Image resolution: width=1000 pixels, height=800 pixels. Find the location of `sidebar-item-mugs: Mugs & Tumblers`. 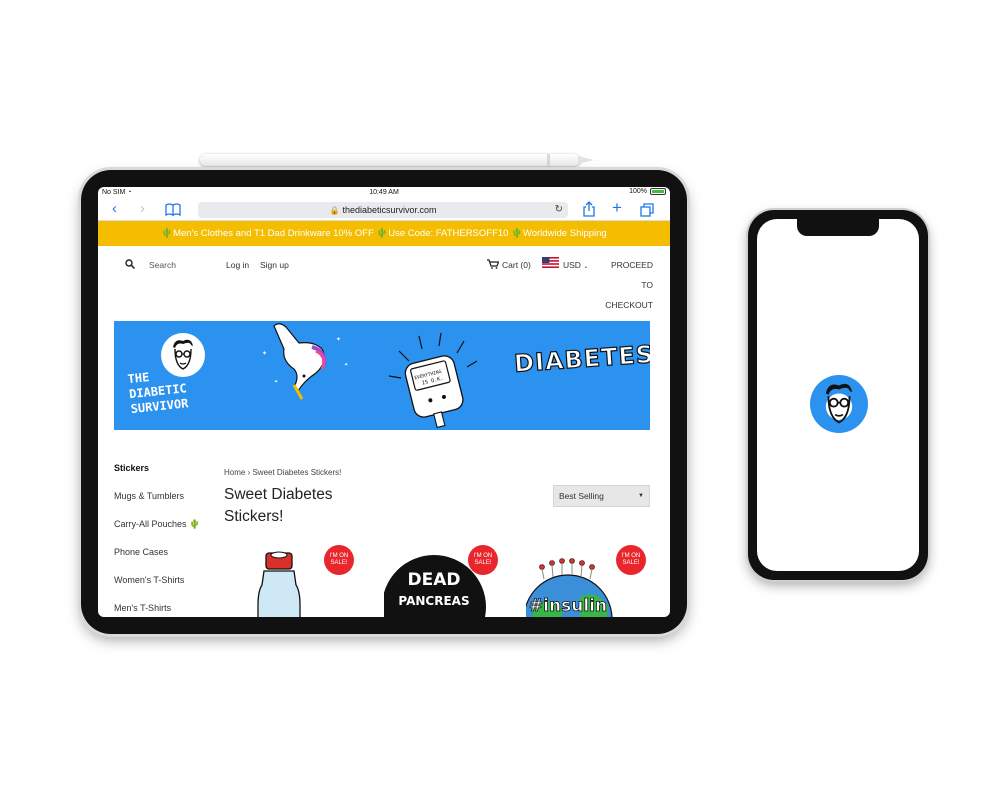

sidebar-item-mugs: Mugs & Tumblers is located at coordinates (157, 504).